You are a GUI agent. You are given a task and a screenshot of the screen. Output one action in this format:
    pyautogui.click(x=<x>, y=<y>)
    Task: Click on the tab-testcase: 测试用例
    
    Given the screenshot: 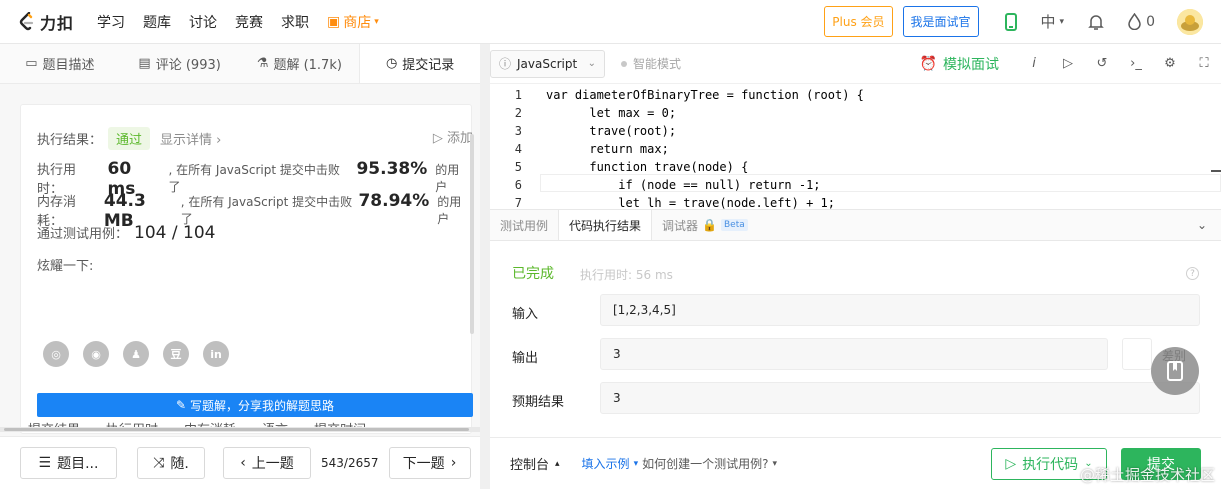 What is the action you would take?
    pyautogui.click(x=524, y=225)
    